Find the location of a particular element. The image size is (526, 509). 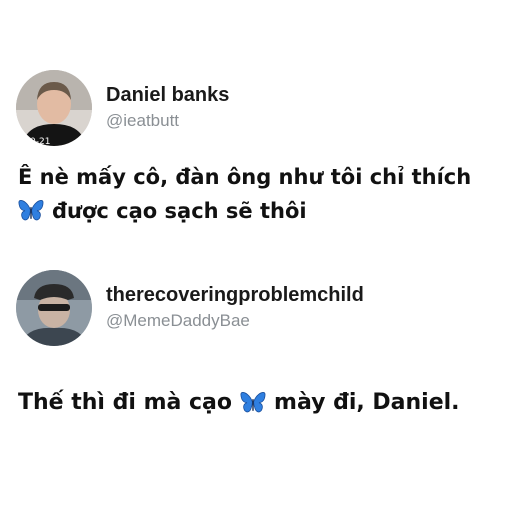

tweet2-user-meta: therecoveringproblemchild @MemeDaddyBae is located at coordinates (235, 308).